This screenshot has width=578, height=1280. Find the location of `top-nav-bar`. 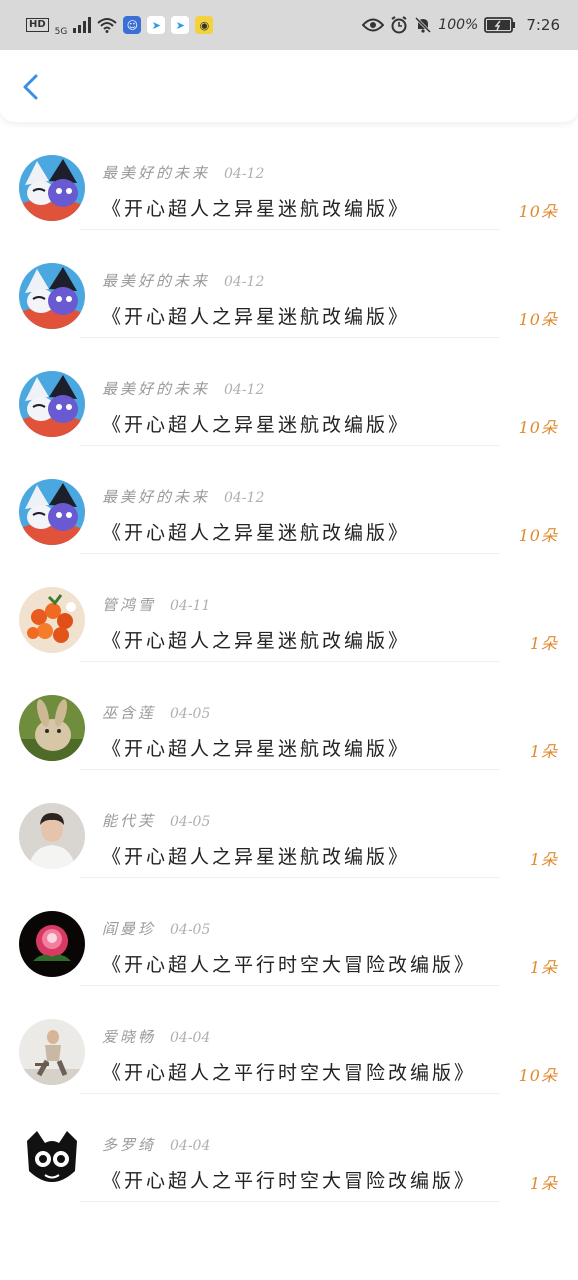

top-nav-bar is located at coordinates (289, 86).